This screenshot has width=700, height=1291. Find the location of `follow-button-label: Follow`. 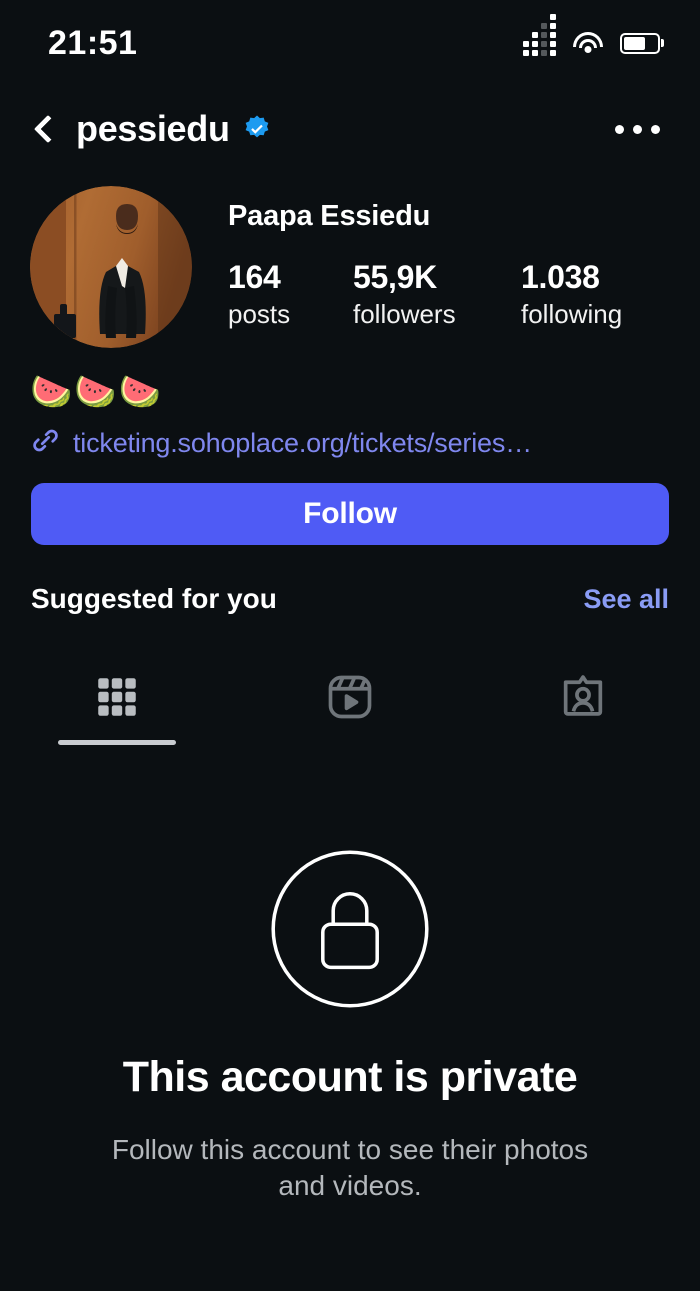

follow-button-label: Follow is located at coordinates (350, 514).